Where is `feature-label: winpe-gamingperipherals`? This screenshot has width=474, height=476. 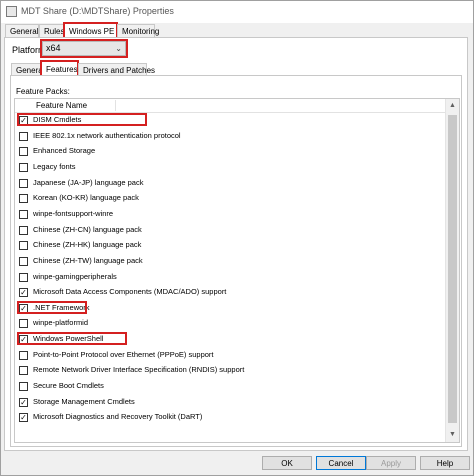 feature-label: winpe-gamingperipherals is located at coordinates (75, 276).